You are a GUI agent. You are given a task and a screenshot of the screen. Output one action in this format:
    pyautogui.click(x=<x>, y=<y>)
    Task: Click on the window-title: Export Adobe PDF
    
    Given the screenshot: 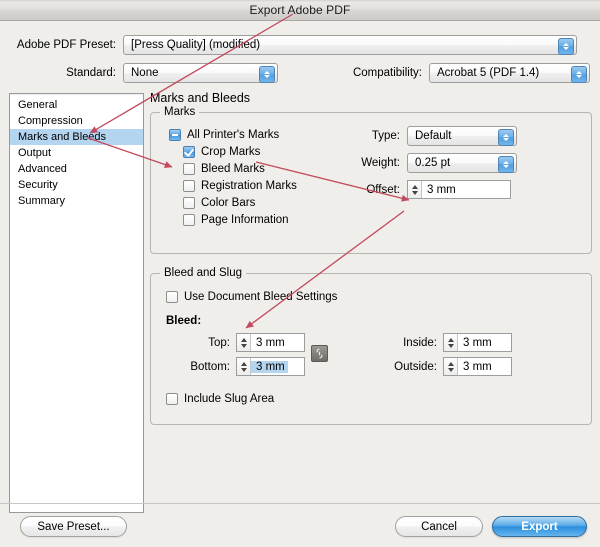 What is the action you would take?
    pyautogui.click(x=300, y=10)
    